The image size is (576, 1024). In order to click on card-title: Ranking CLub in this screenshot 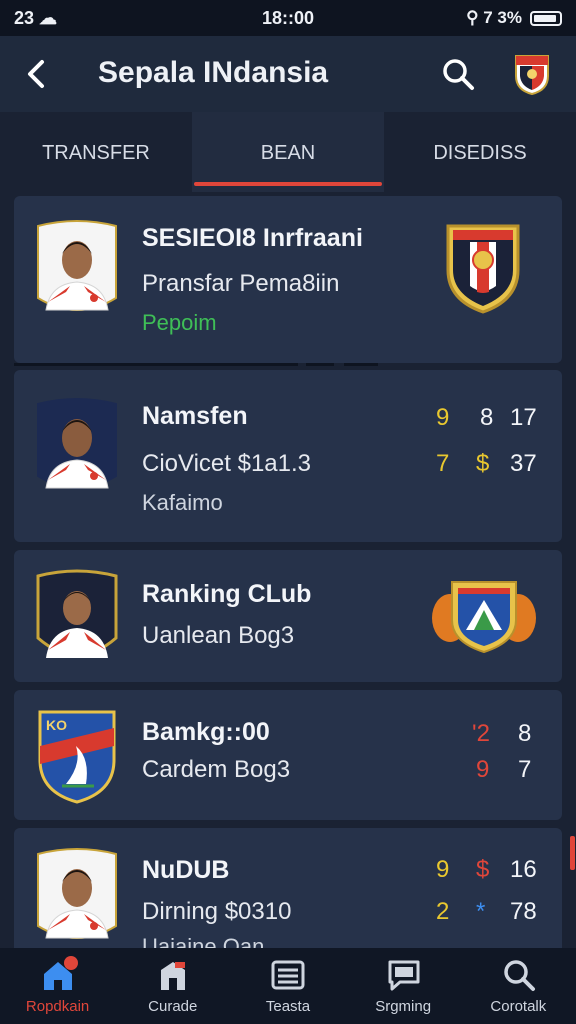, I will do `click(227, 594)`.